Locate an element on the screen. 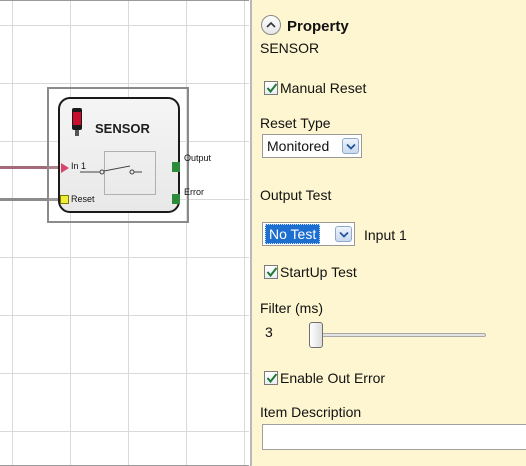 This screenshot has height=466, width=526. manual-reset-label: Manual Reset is located at coordinates (323, 88).